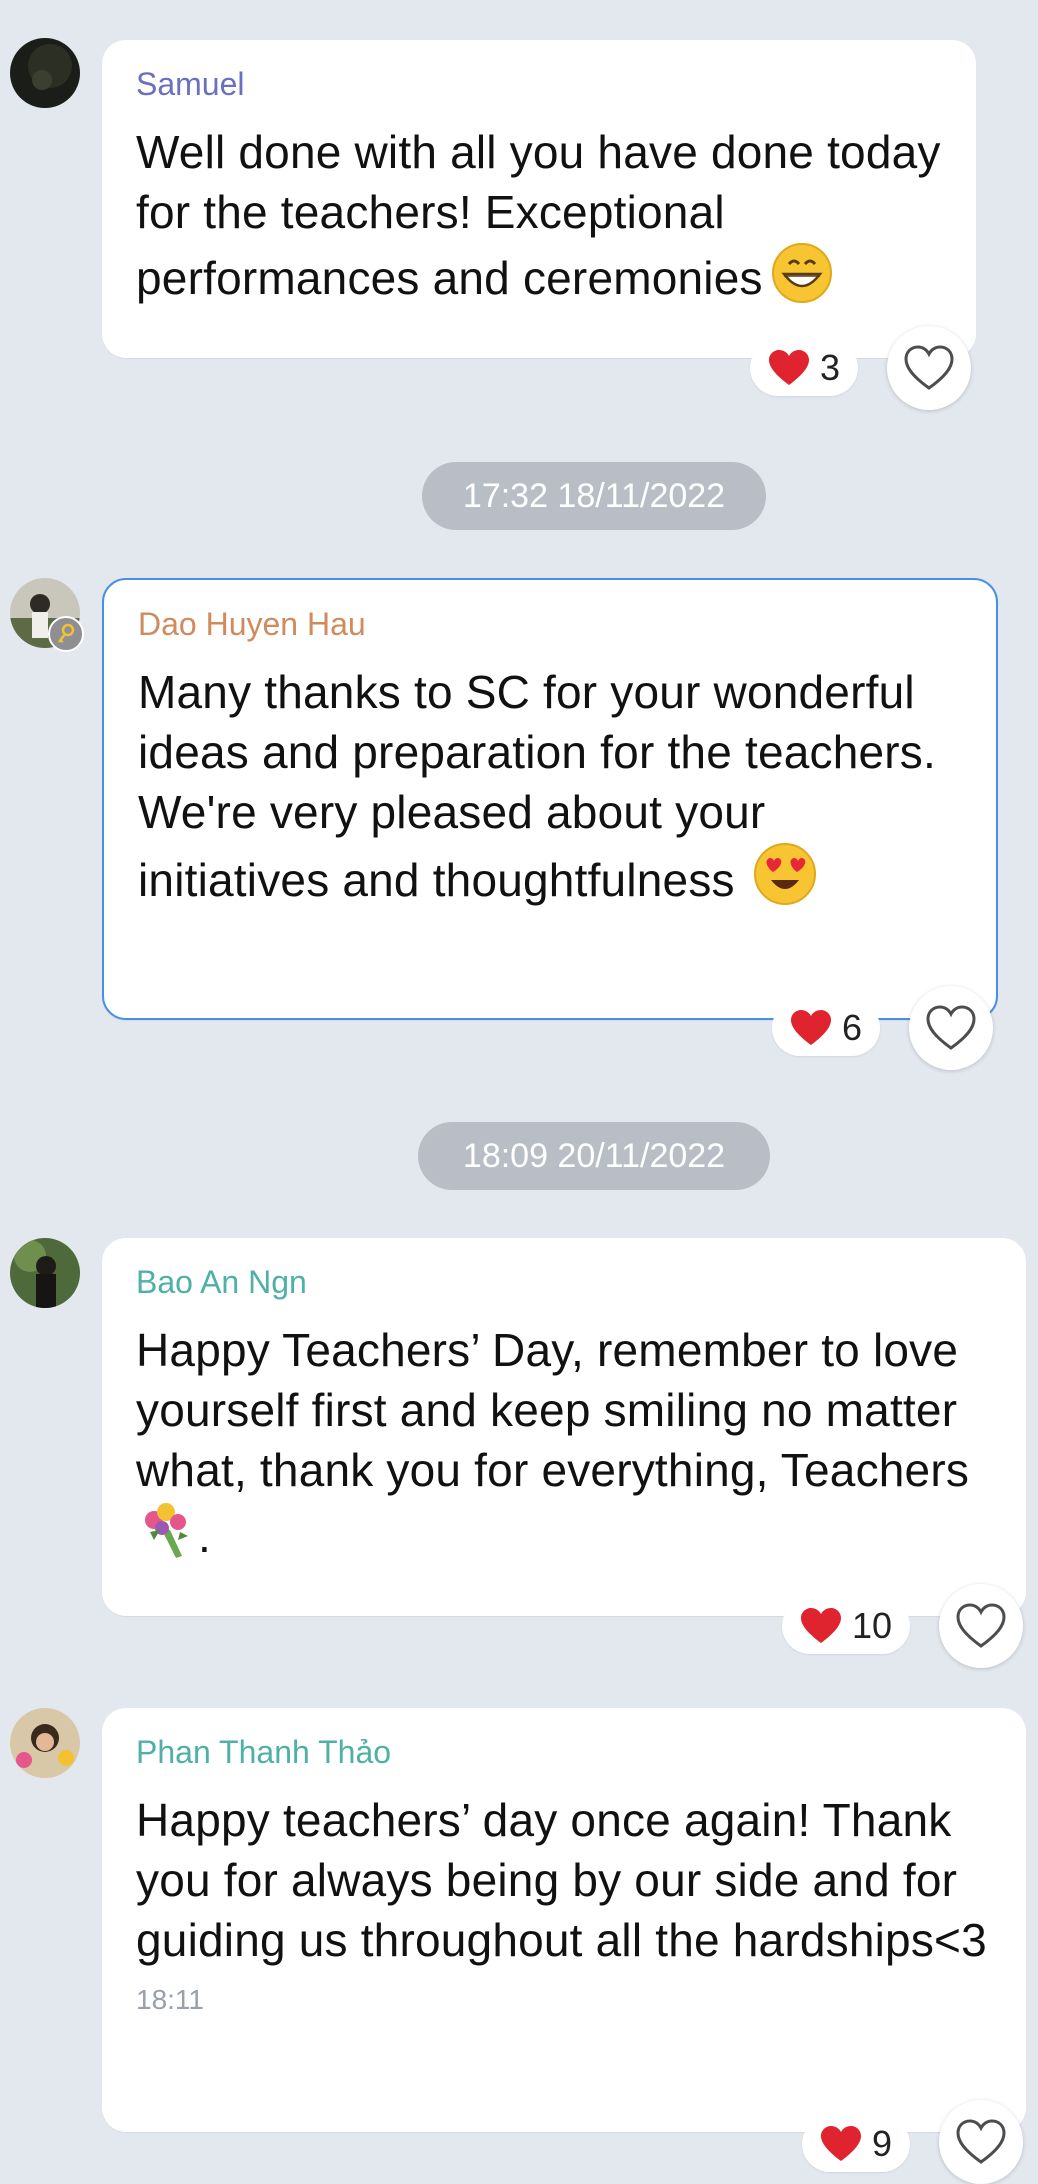 This screenshot has height=2184, width=1038. Describe the element at coordinates (564, 1752) in the screenshot. I see `sender-name: Phan Thanh Thảo` at that location.